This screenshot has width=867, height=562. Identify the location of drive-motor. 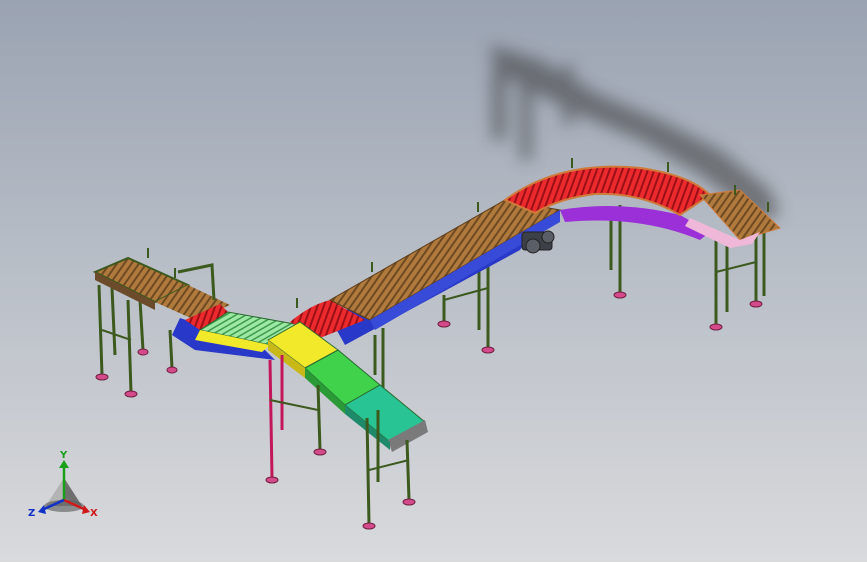
(538, 242).